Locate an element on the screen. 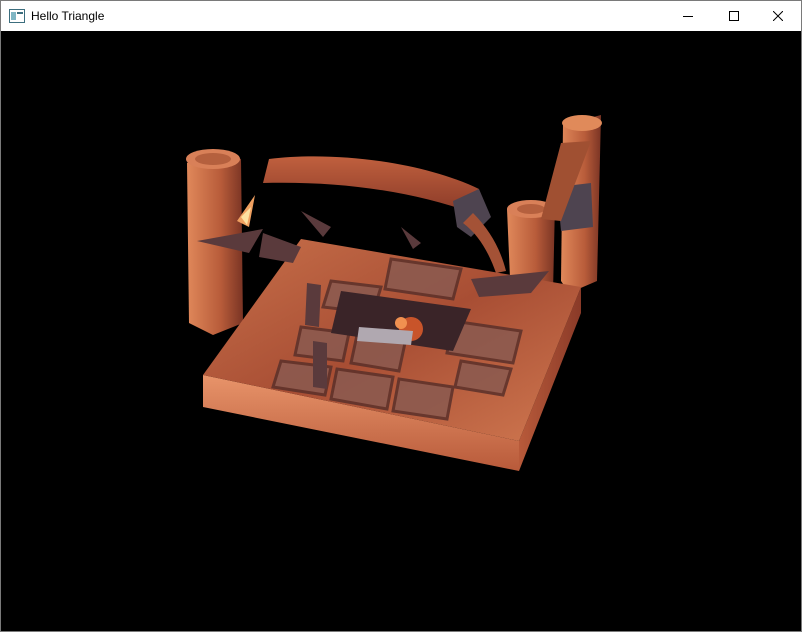 This screenshot has width=802, height=632. maximize-icon is located at coordinates (734, 16).